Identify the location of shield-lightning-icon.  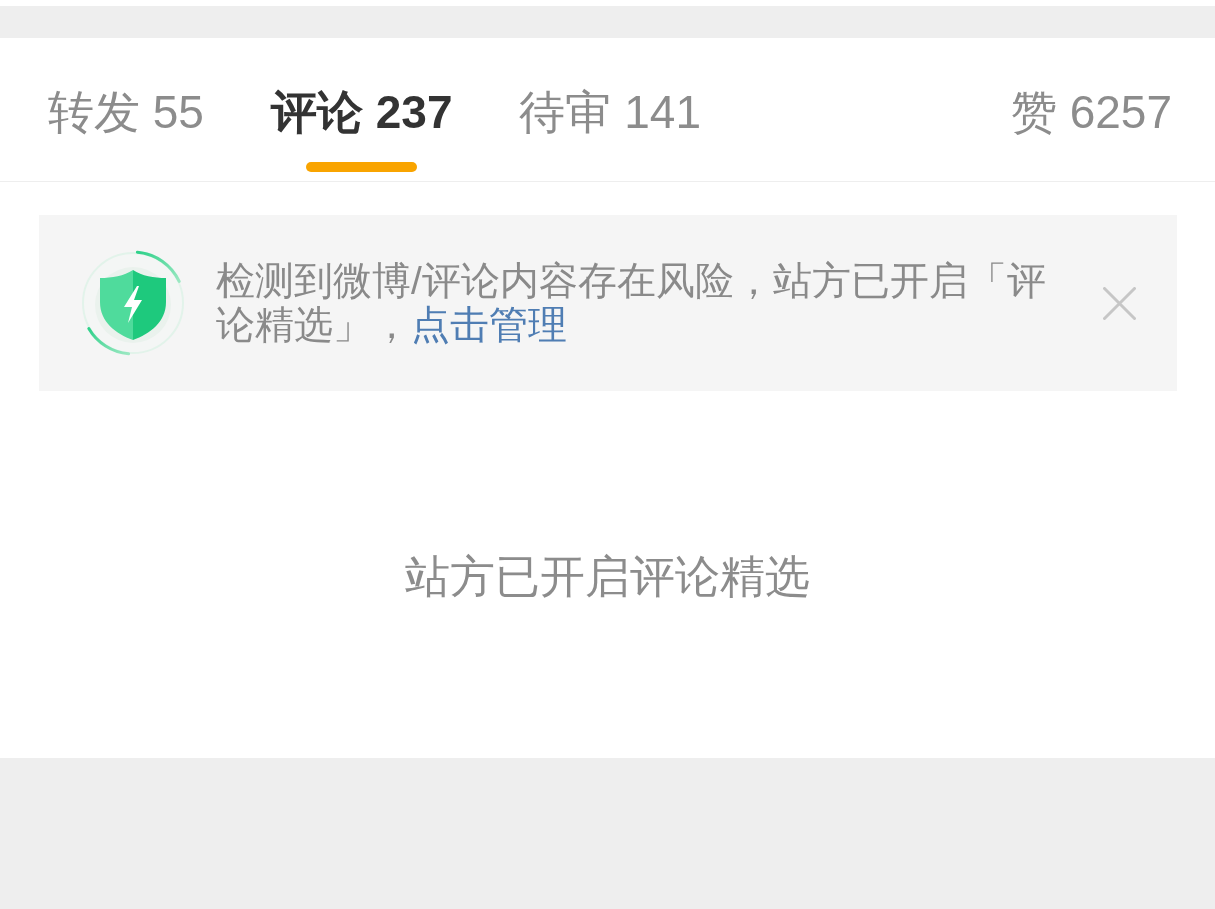
(133, 303).